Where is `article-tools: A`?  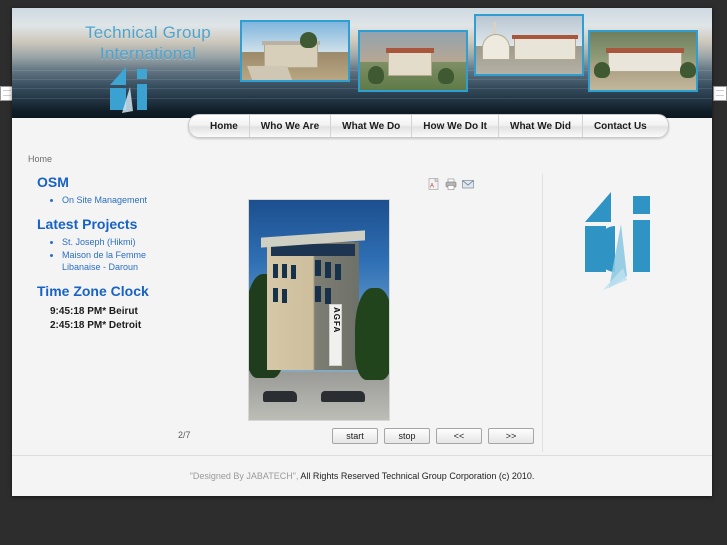 article-tools: A is located at coordinates (451, 184).